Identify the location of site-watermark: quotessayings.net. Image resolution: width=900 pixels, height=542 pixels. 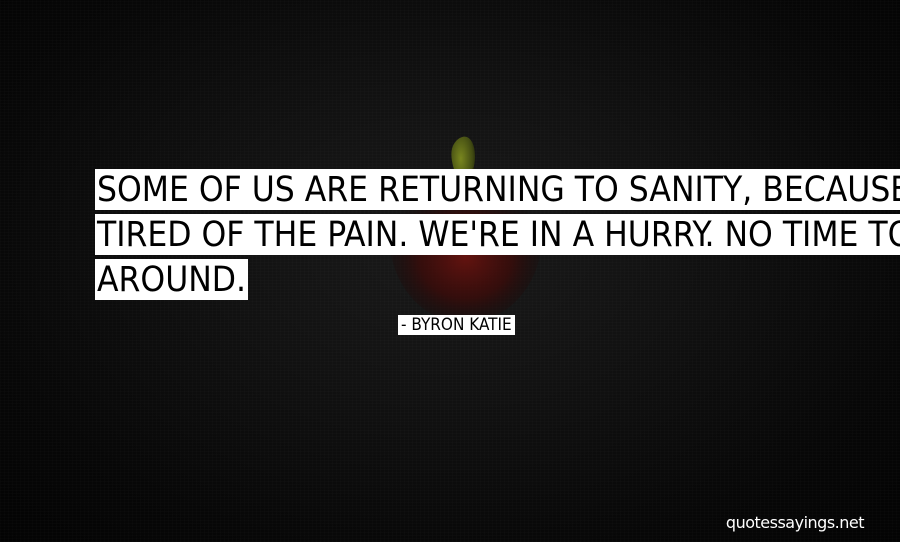
(795, 522).